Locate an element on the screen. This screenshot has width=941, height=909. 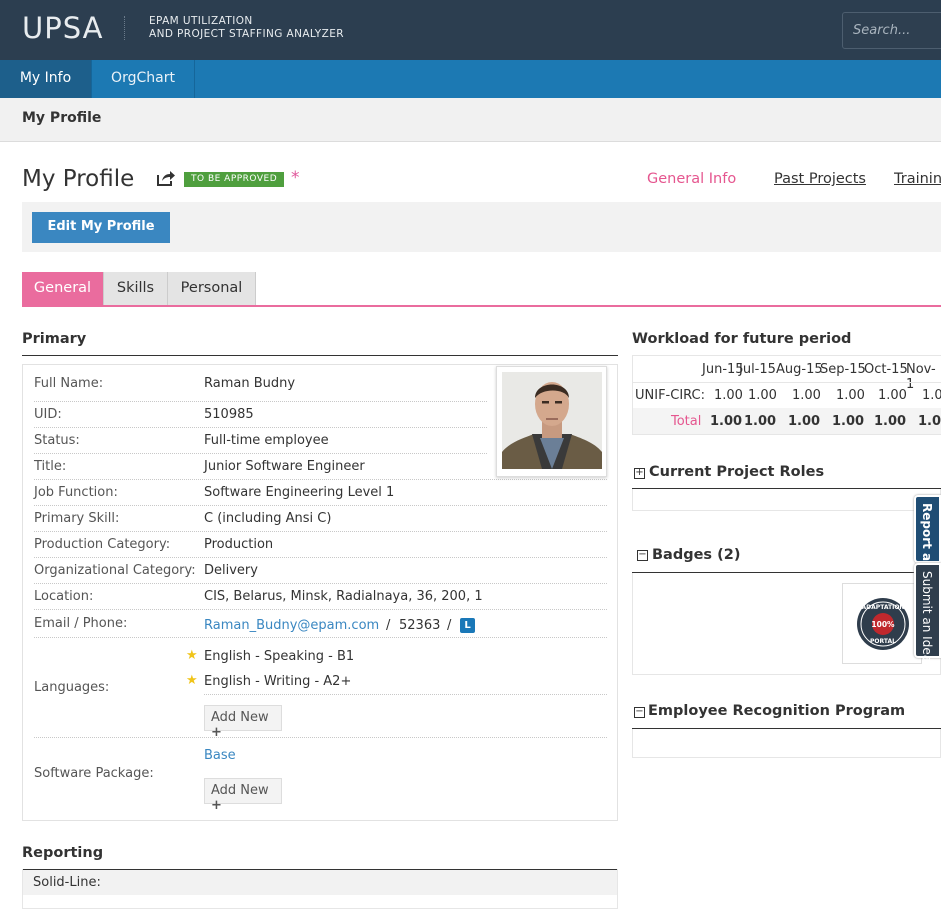
field-label-location: Location: is located at coordinates (64, 596).